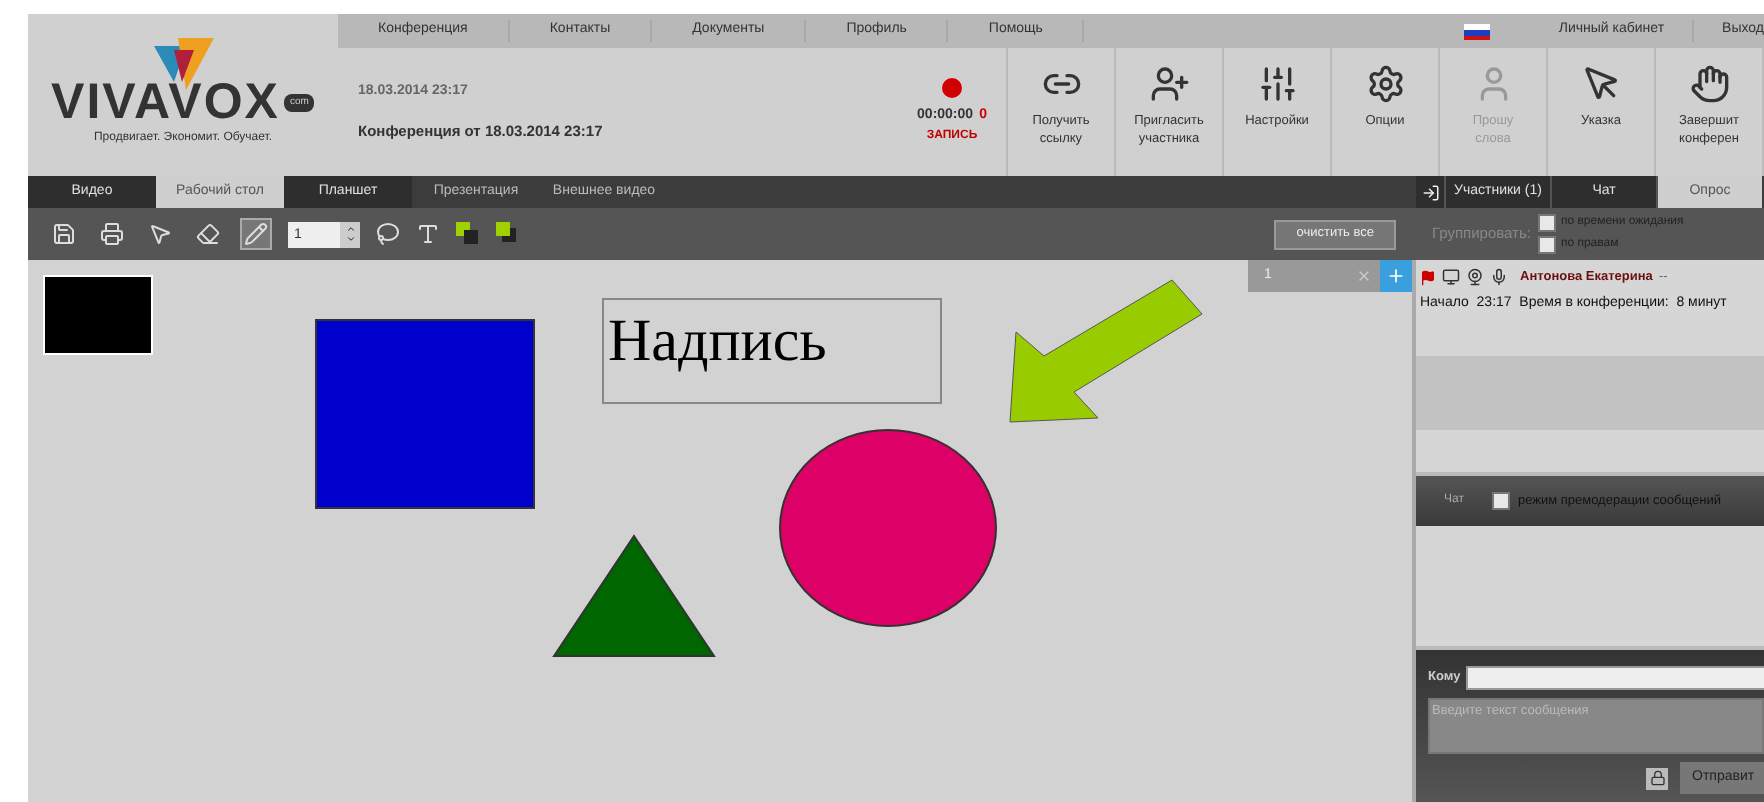 Image resolution: width=1764 pixels, height=802 pixels. I want to click on spinner-control, so click(350, 234).